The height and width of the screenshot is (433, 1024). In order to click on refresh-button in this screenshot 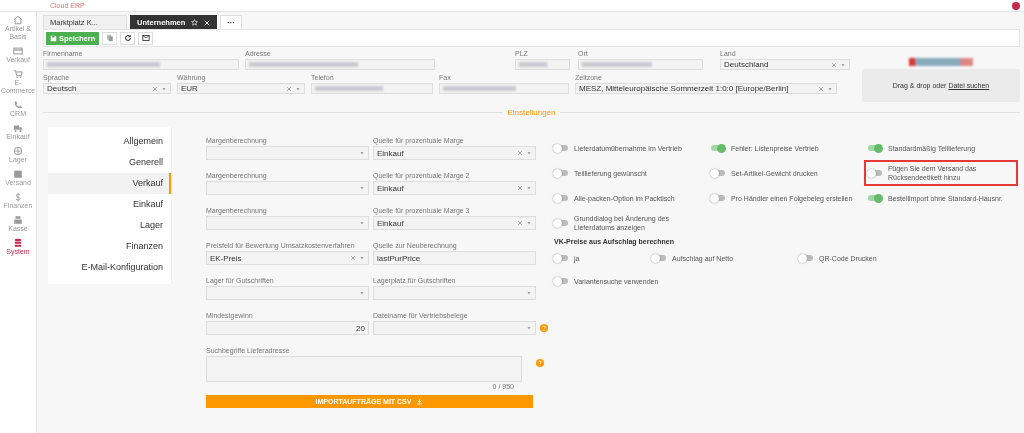, I will do `click(128, 38)`.